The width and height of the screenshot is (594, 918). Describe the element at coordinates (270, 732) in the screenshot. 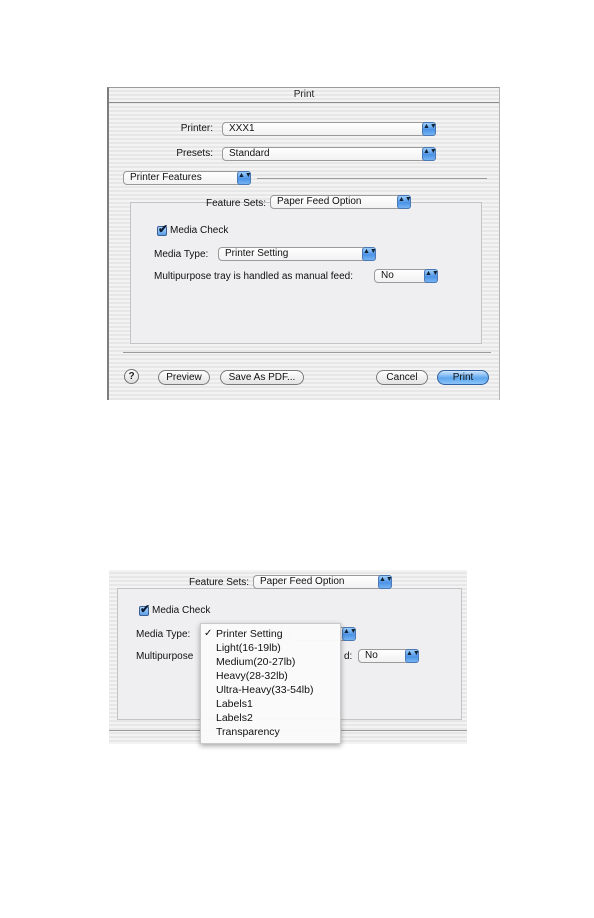

I see `menu-item-transparency: Transparency` at that location.